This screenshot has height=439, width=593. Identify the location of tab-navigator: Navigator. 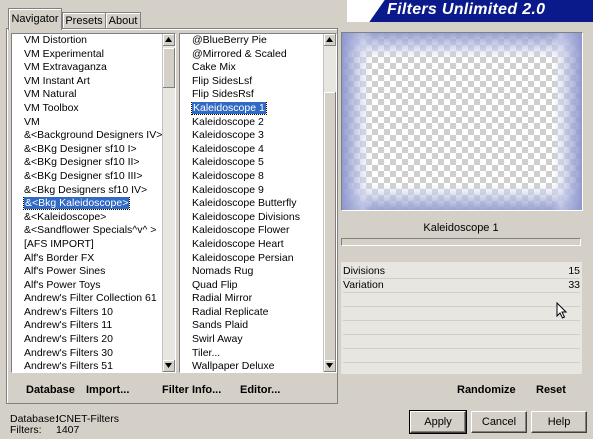
(35, 19).